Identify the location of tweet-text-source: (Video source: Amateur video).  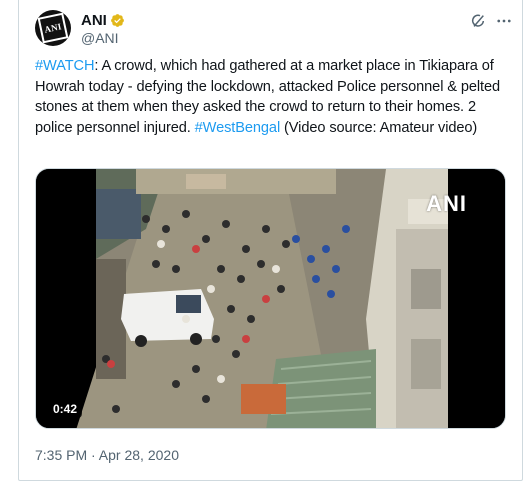
(379, 127).